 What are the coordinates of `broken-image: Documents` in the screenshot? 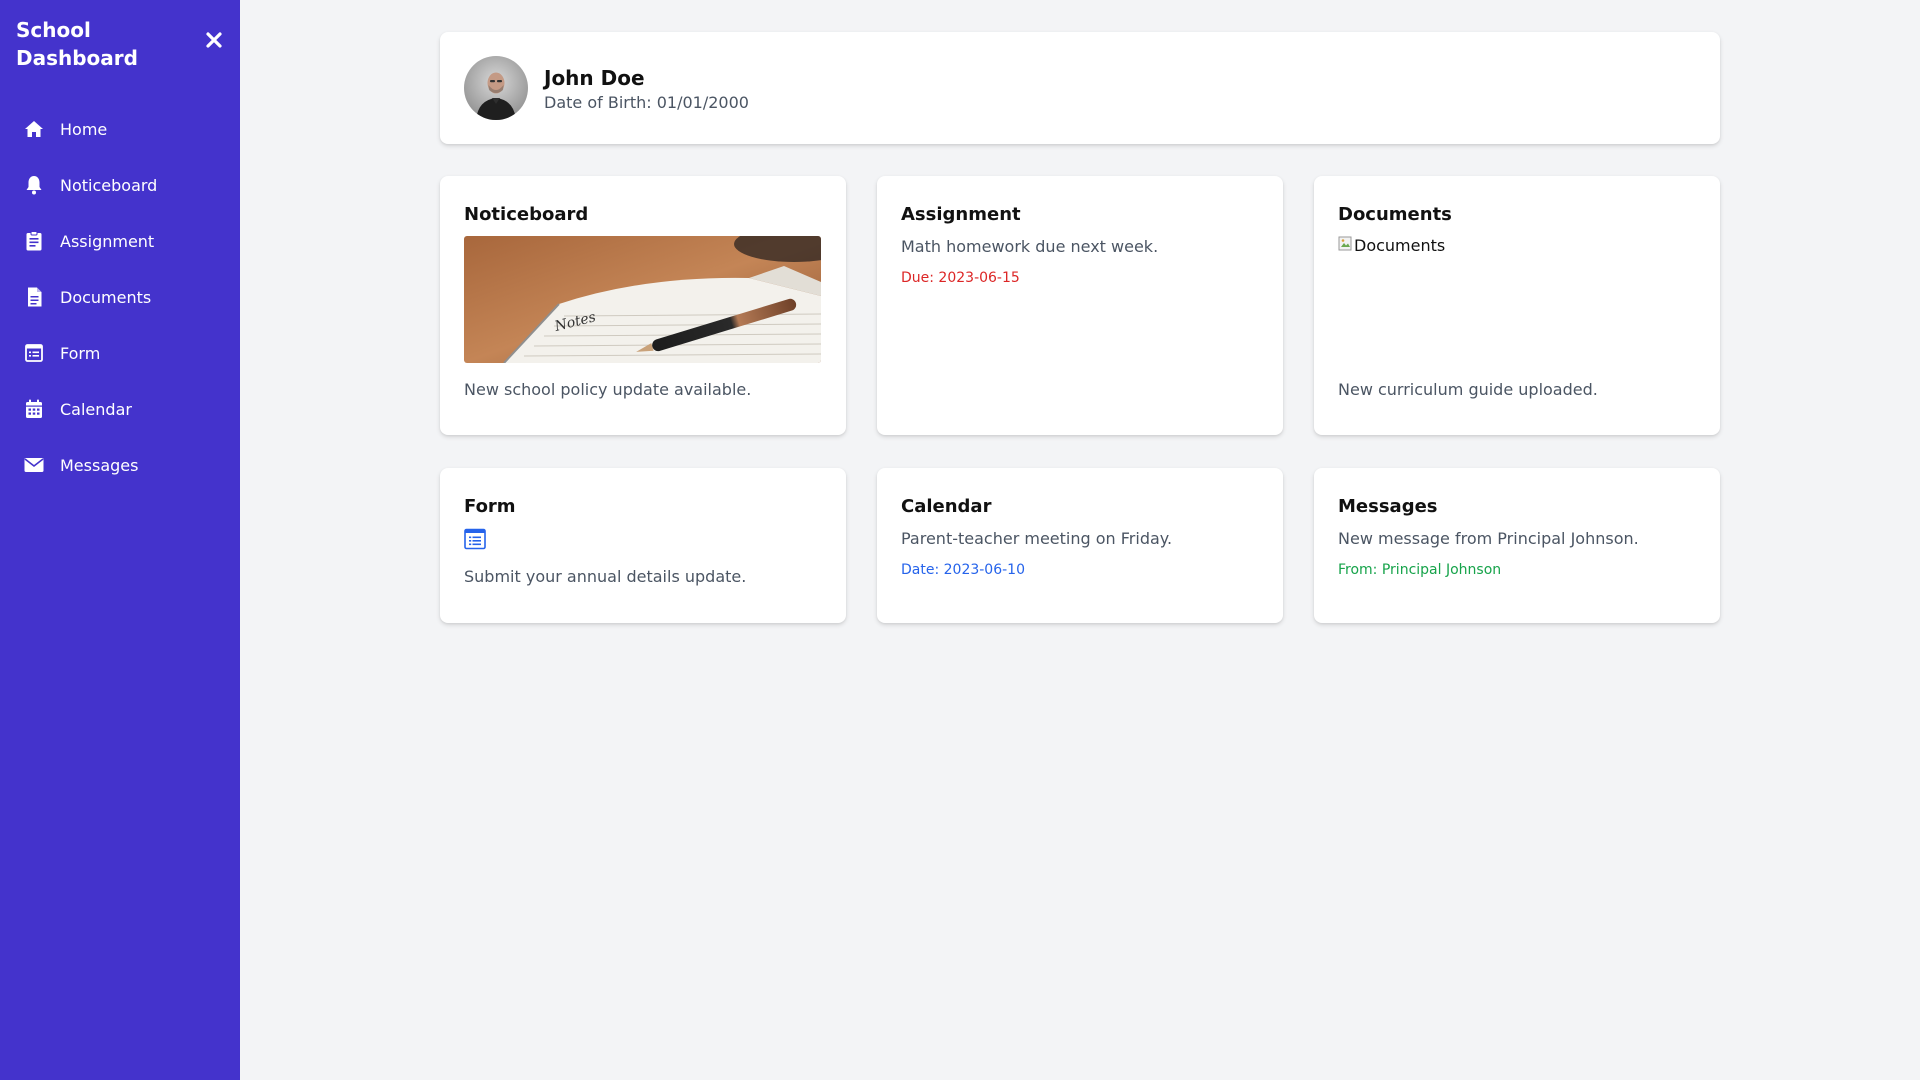 It's located at (1516, 299).